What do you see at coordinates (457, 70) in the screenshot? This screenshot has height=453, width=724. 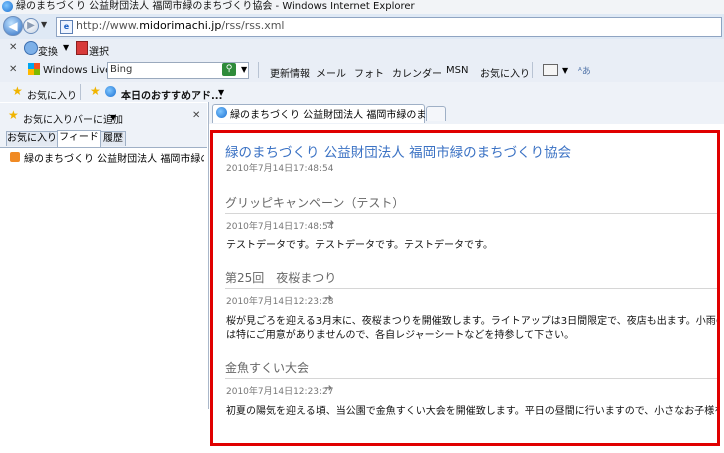 I see `link-msn: MSN` at bounding box center [457, 70].